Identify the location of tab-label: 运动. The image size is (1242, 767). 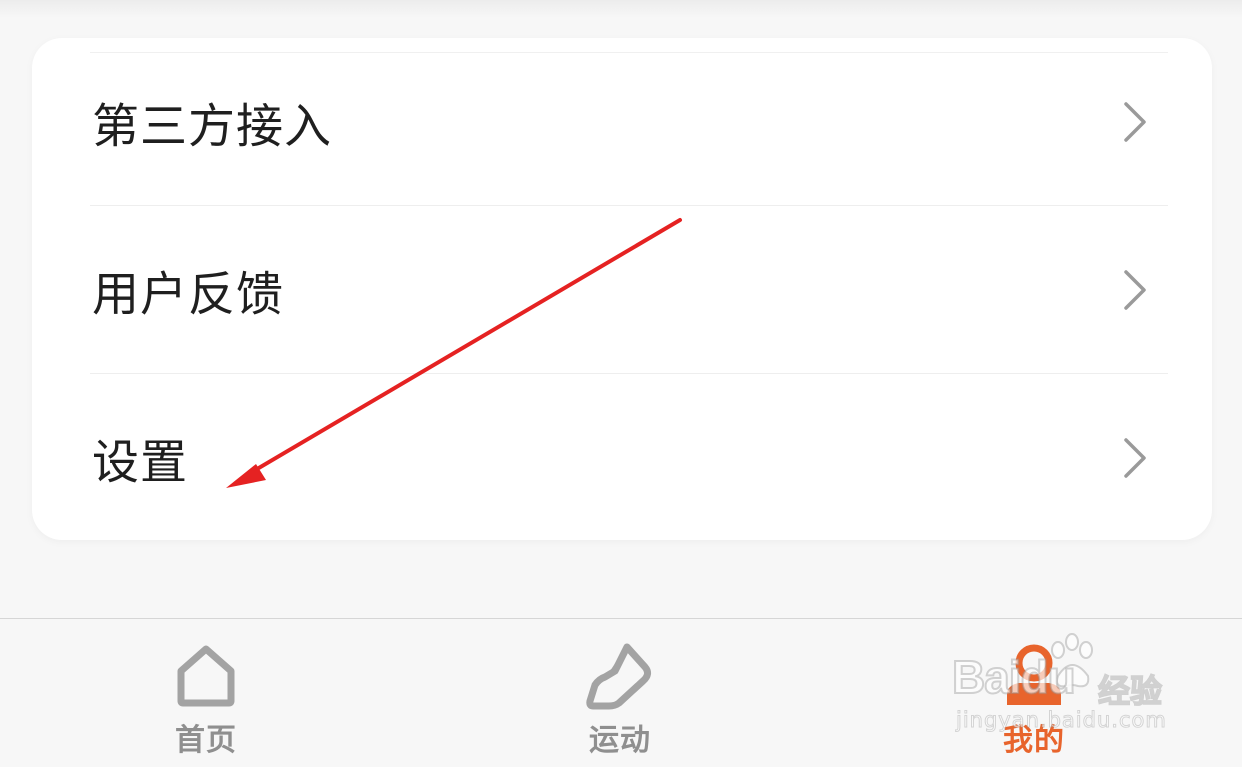
(620, 740).